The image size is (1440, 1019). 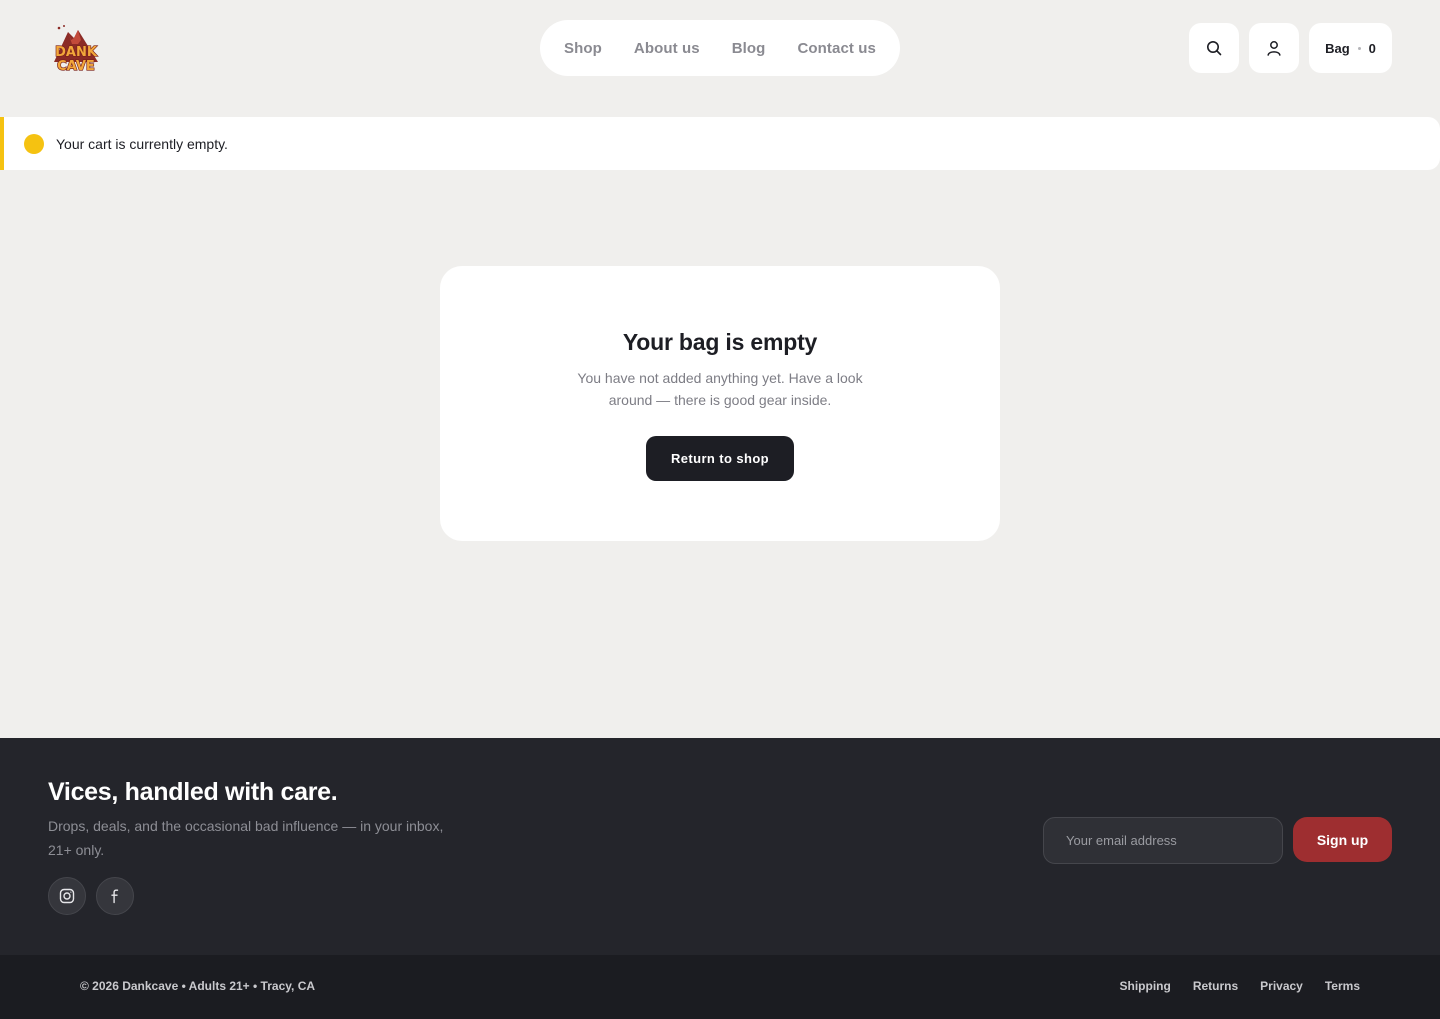 I want to click on bag-separator-dot, so click(x=1359, y=48).